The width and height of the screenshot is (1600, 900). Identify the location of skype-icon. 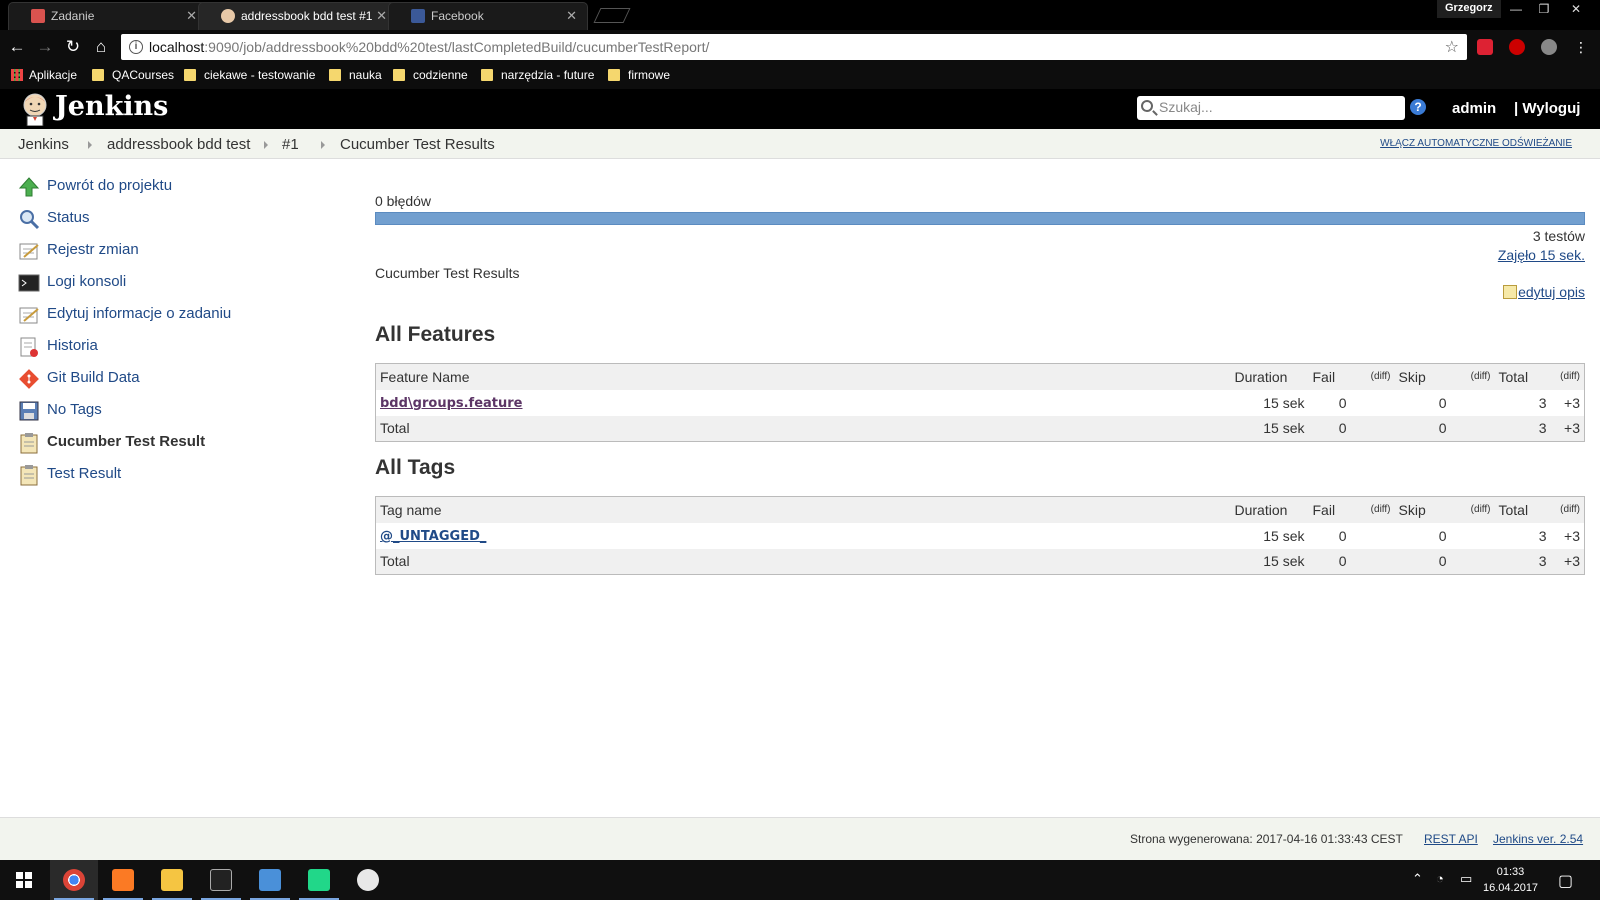
(1549, 47).